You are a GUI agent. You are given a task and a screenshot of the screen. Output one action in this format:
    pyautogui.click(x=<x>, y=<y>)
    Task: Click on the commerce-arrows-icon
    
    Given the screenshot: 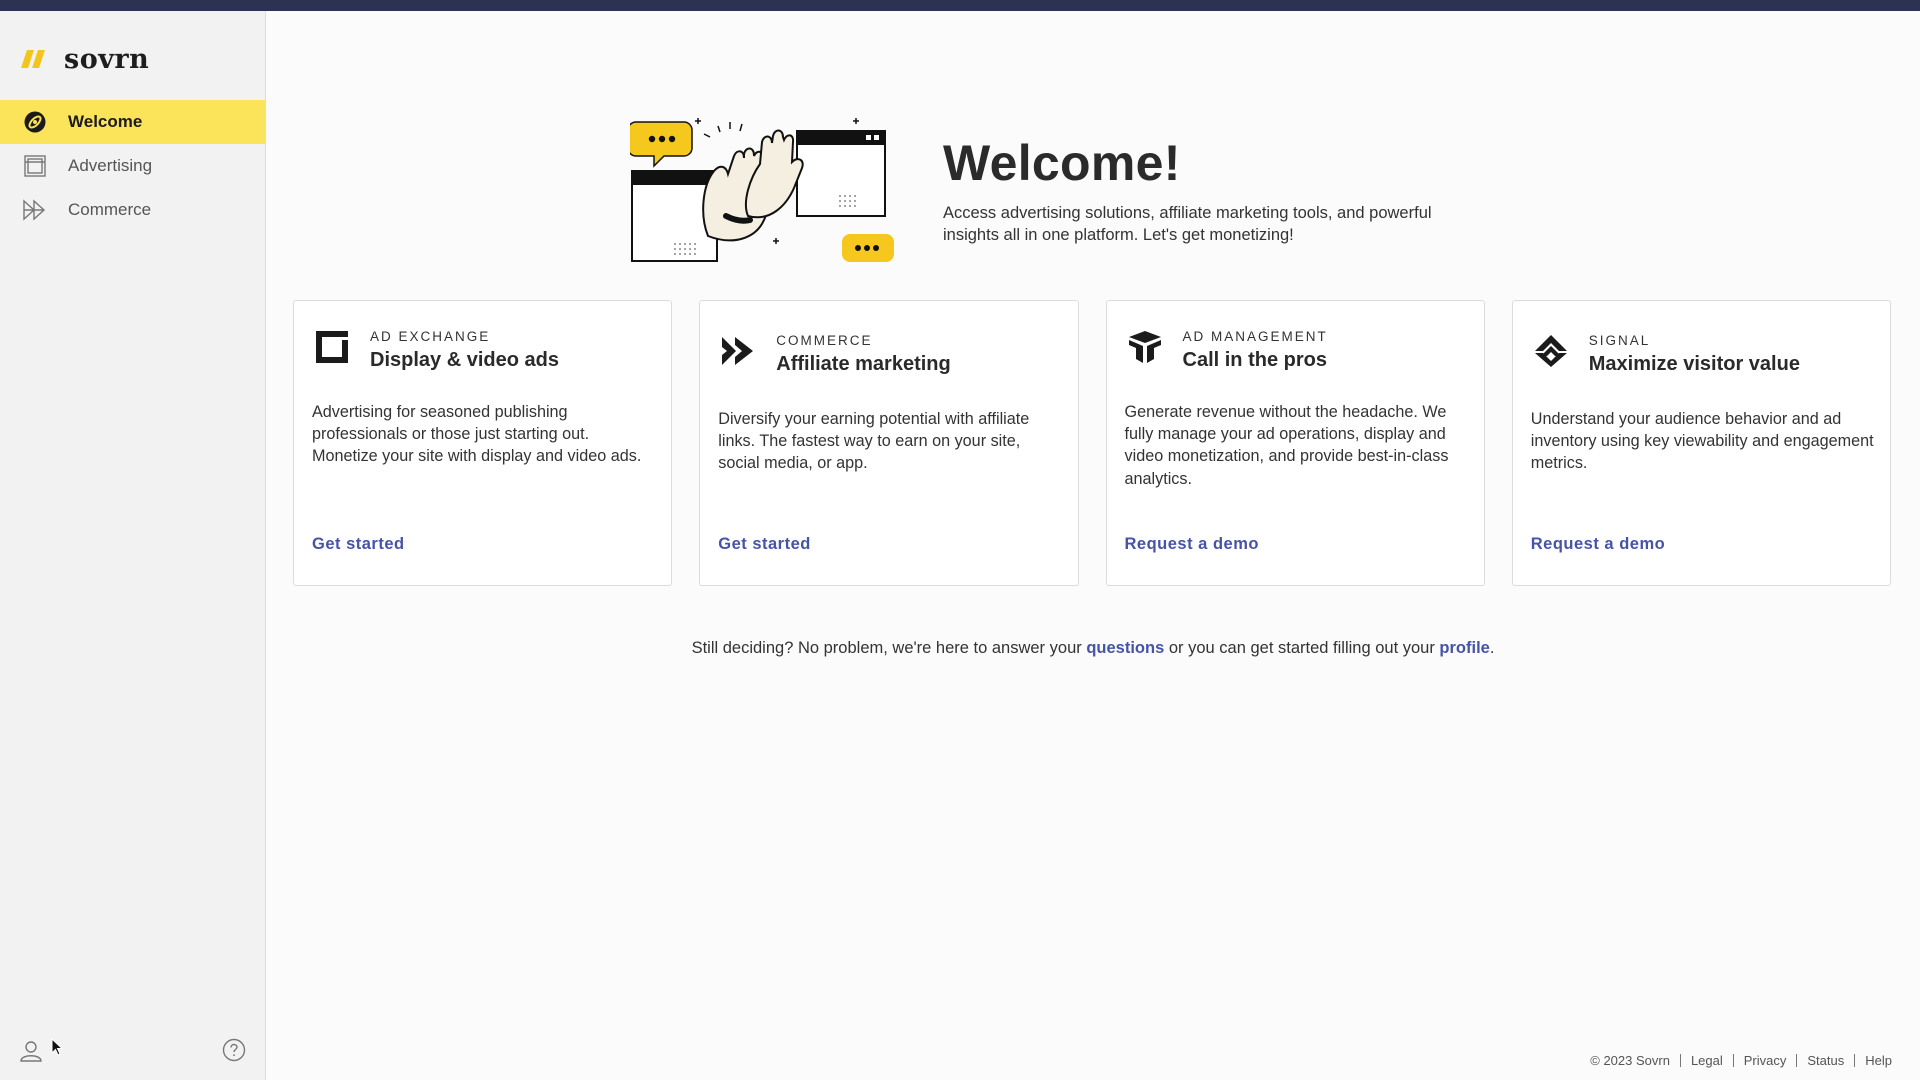 What is the action you would take?
    pyautogui.click(x=738, y=351)
    